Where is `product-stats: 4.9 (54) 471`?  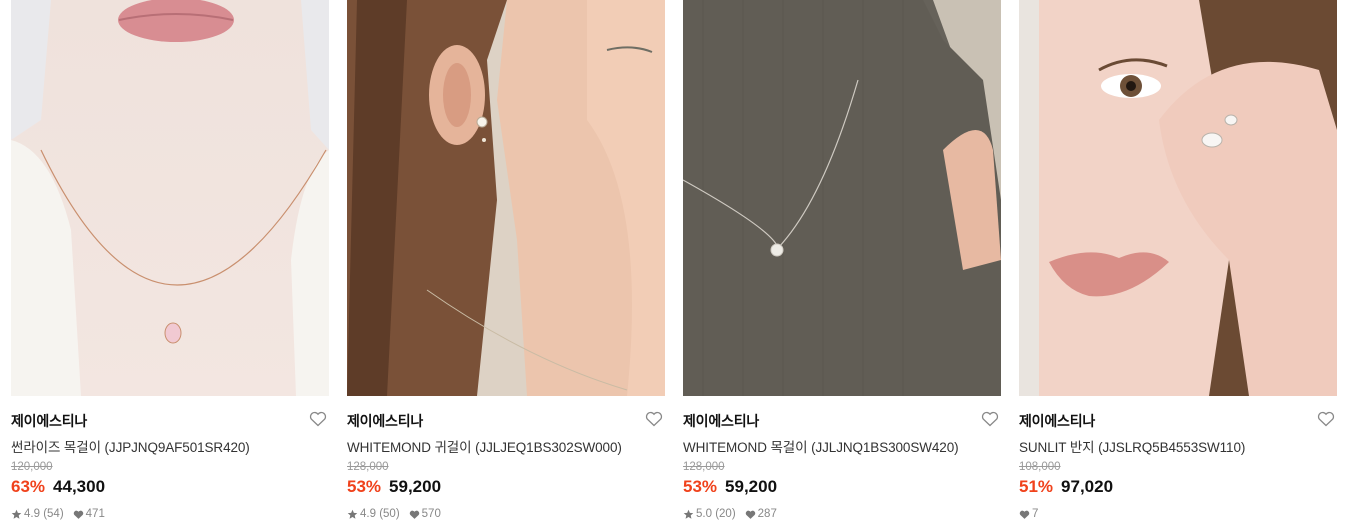 product-stats: 4.9 (54) 471 is located at coordinates (62, 514).